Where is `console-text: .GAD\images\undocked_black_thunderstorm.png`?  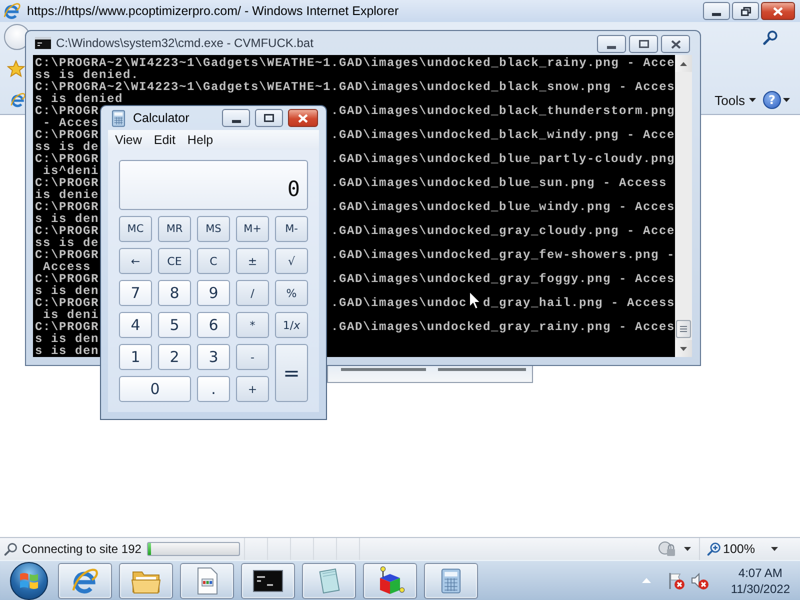
console-text: .GAD\images\undocked_black_thunderstorm.png is located at coordinates (503, 111).